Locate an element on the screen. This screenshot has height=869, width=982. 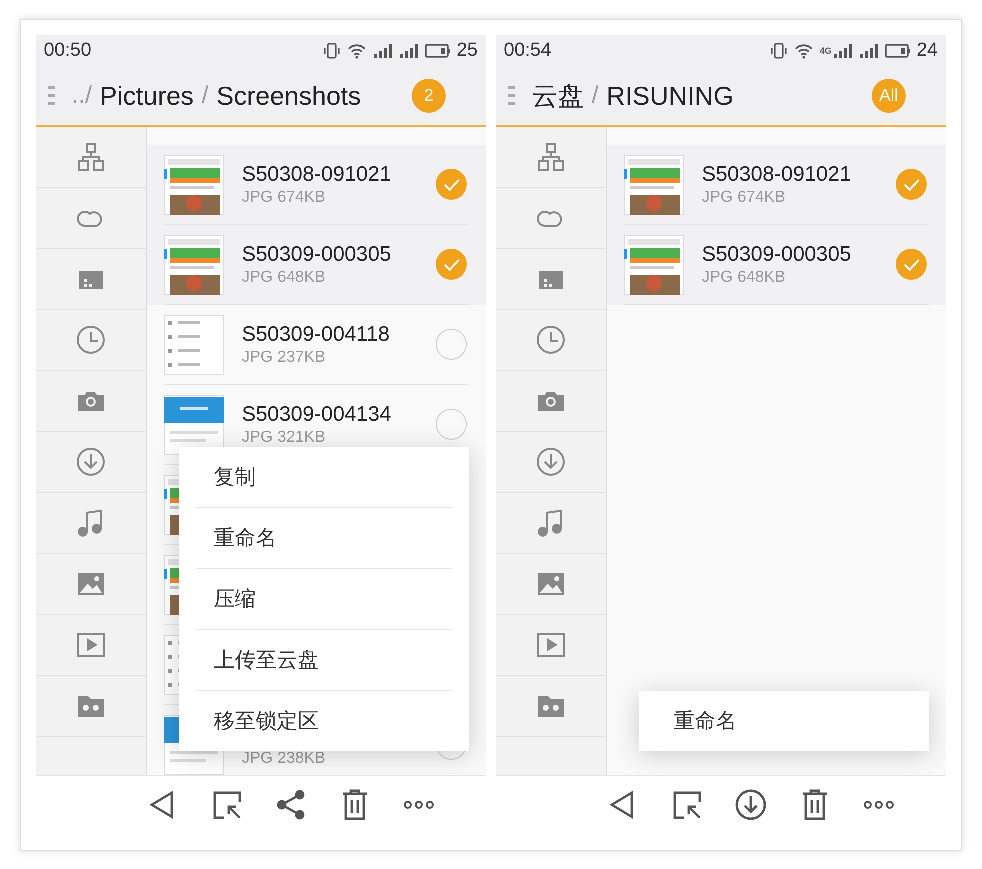
breadcrumb-item: 云盘 is located at coordinates (558, 96).